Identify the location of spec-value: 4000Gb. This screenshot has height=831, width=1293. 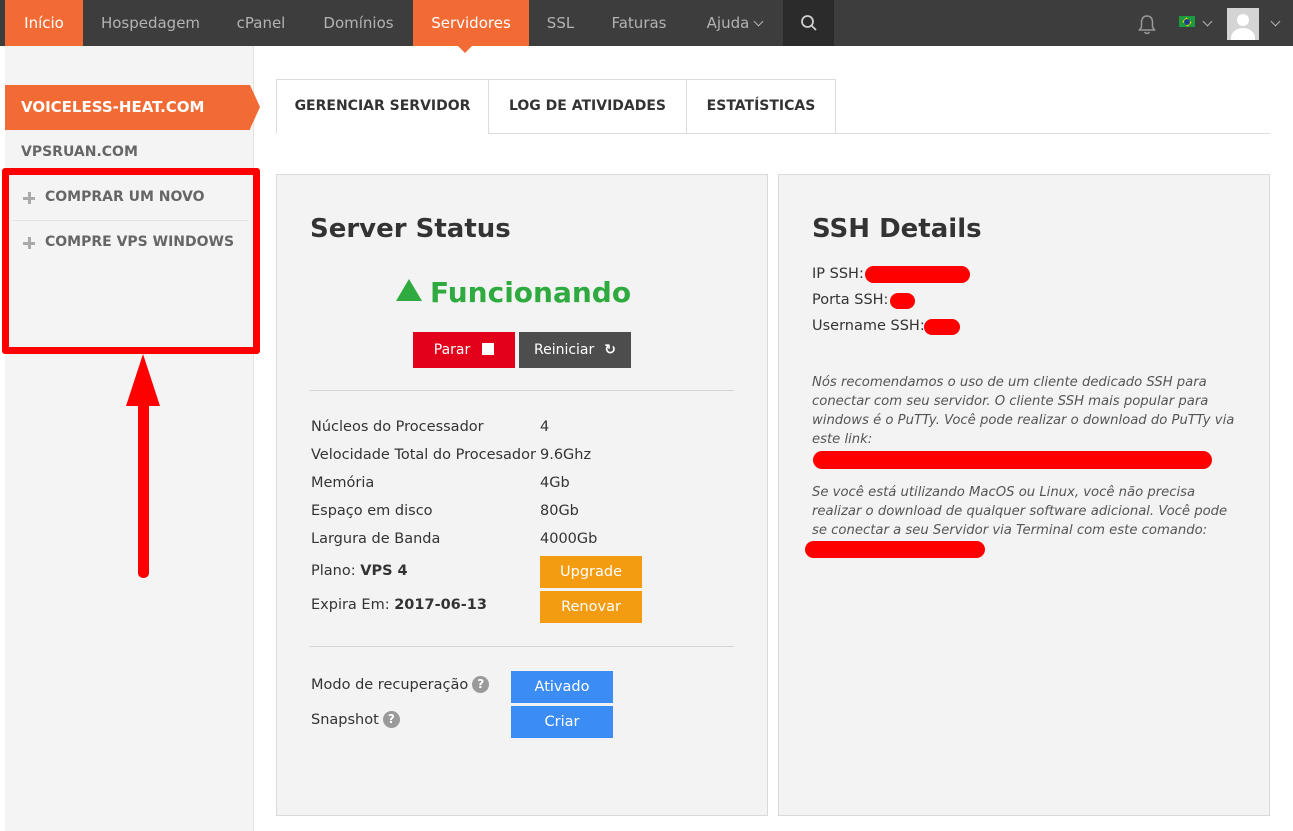
(569, 539).